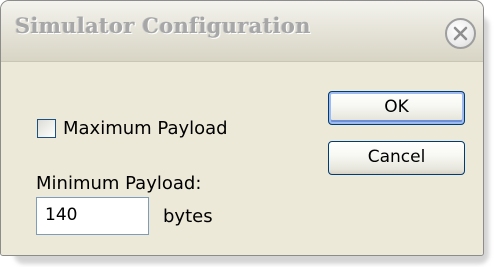  I want to click on window-title: Simulator Configuration, so click(163, 25).